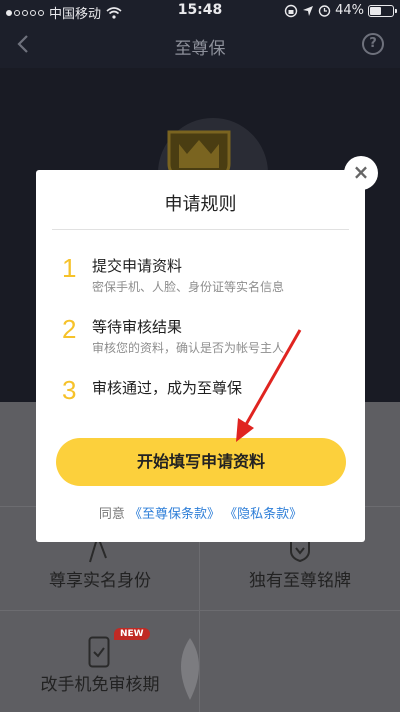 The image size is (400, 712). What do you see at coordinates (200, 229) in the screenshot?
I see `modal-divider` at bounding box center [200, 229].